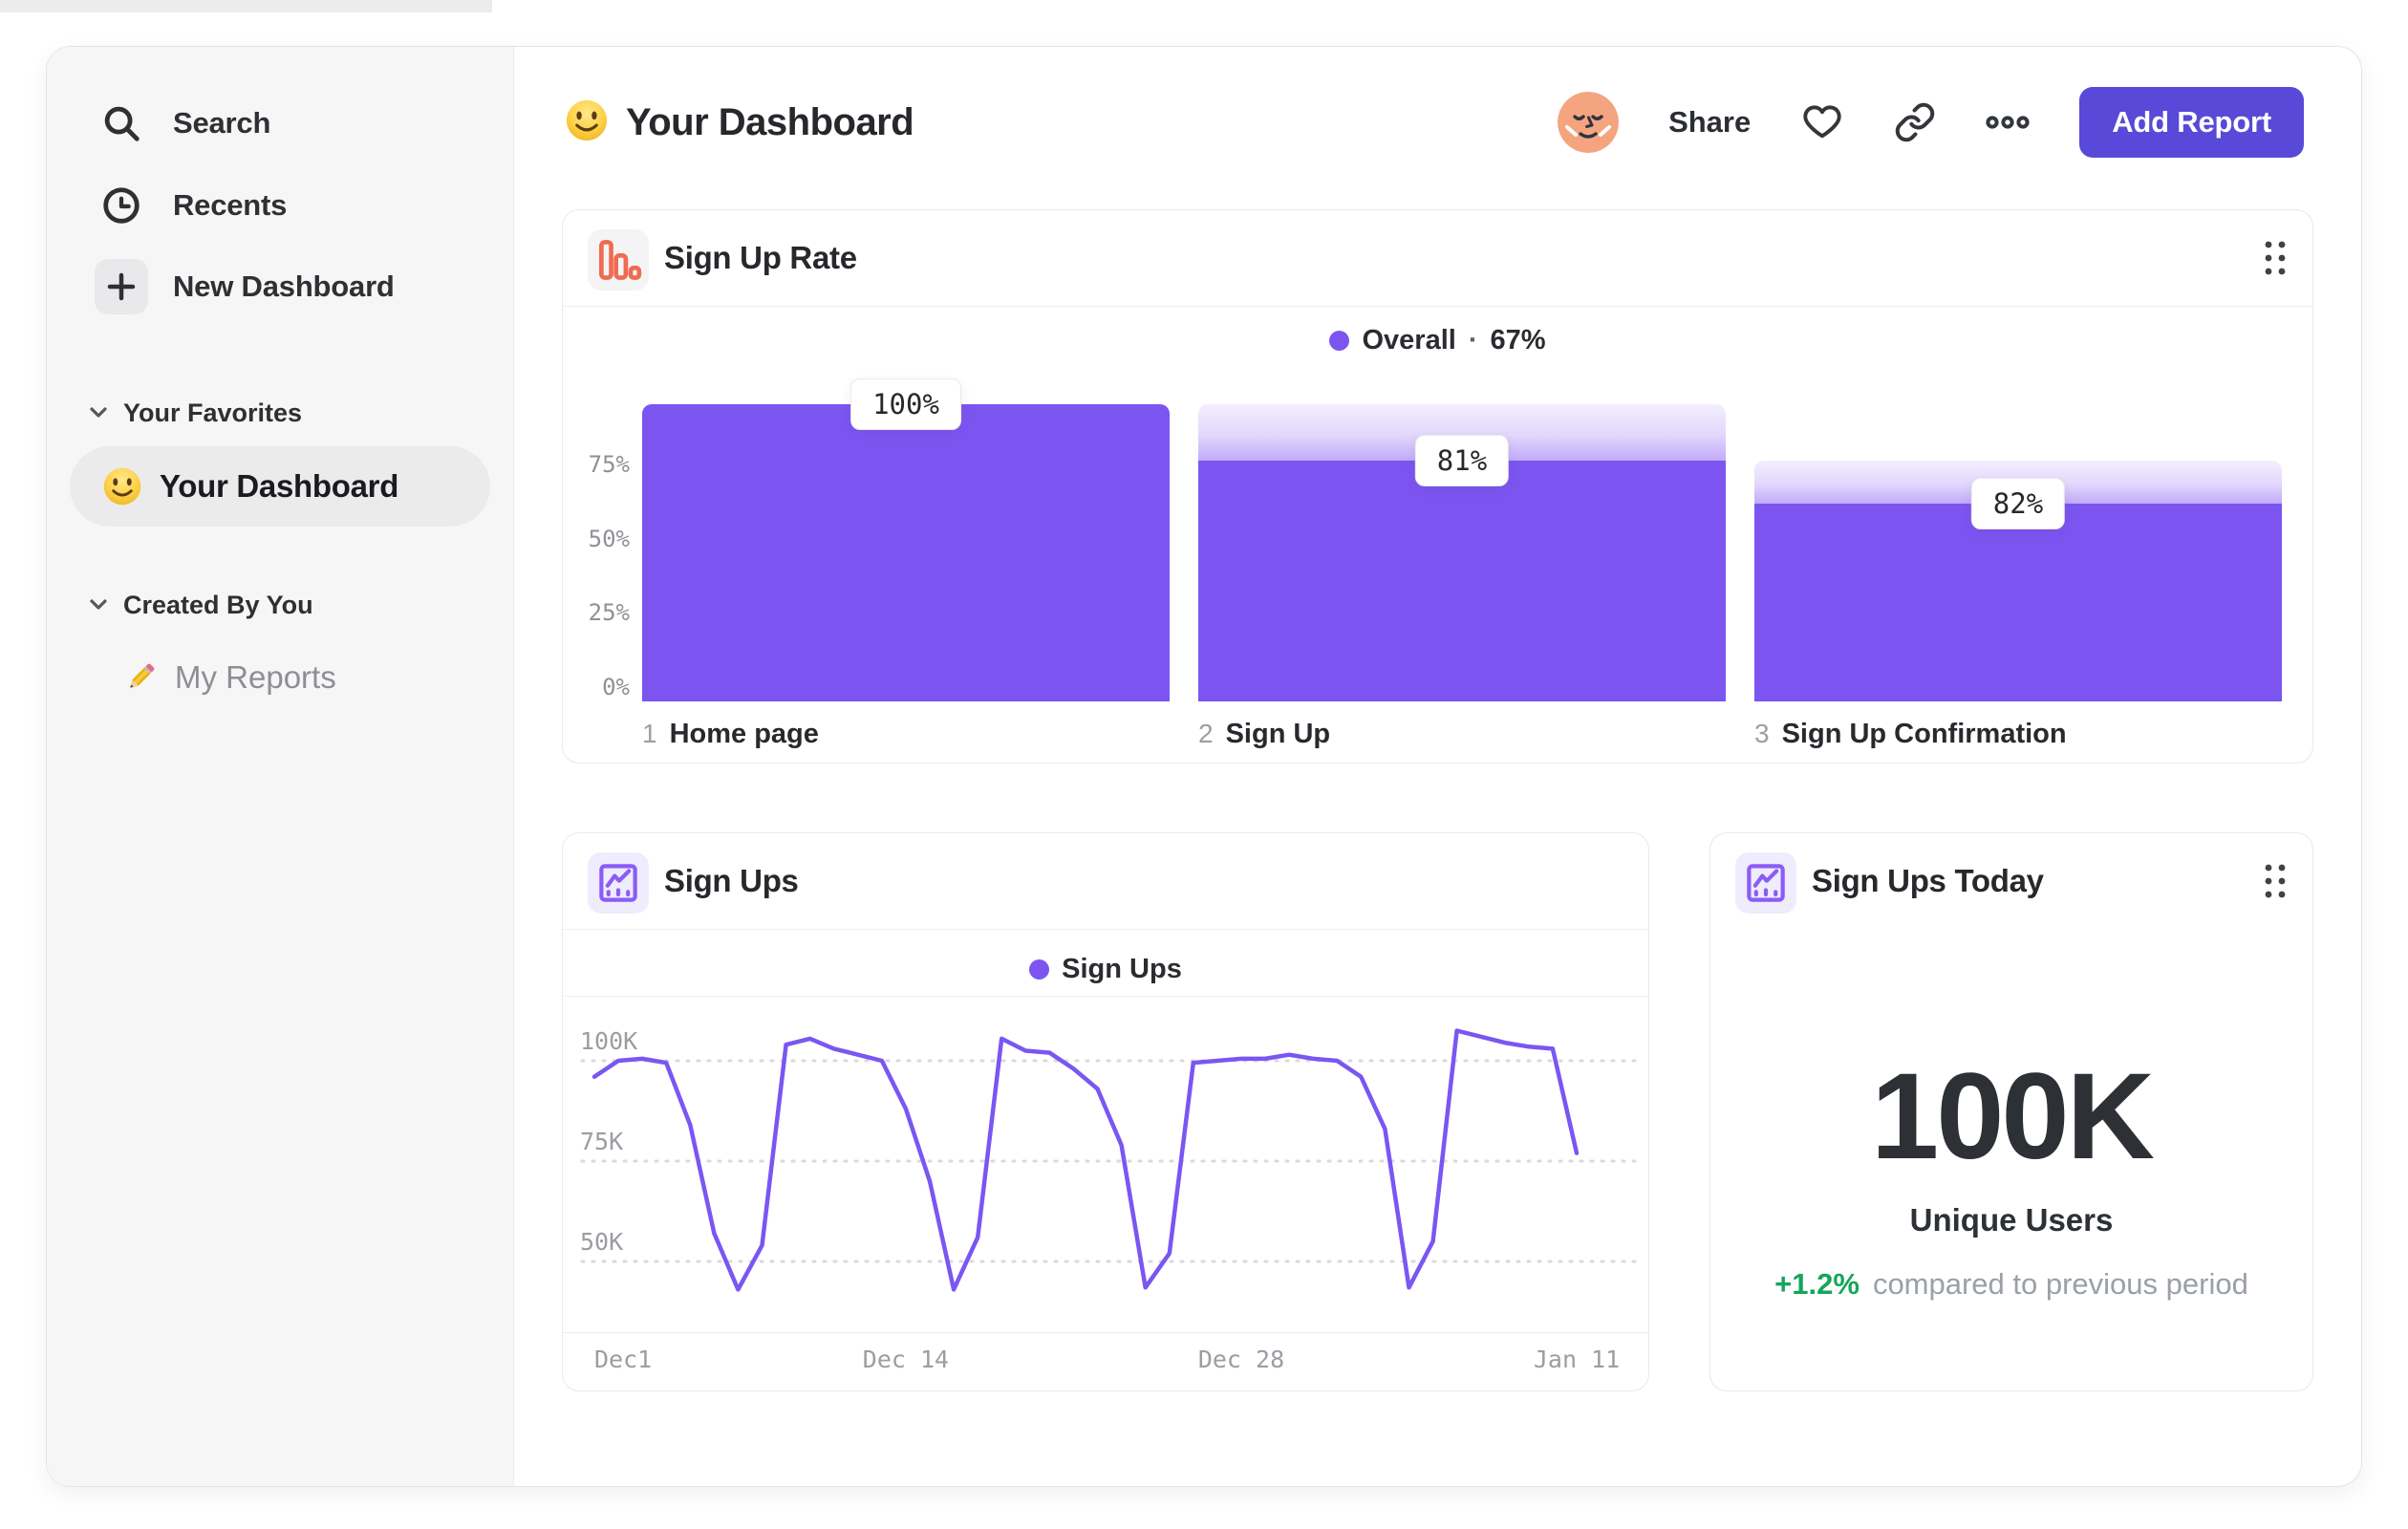  Describe the element at coordinates (609, 613) in the screenshot. I see `funnel-y-tick: 25%` at that location.